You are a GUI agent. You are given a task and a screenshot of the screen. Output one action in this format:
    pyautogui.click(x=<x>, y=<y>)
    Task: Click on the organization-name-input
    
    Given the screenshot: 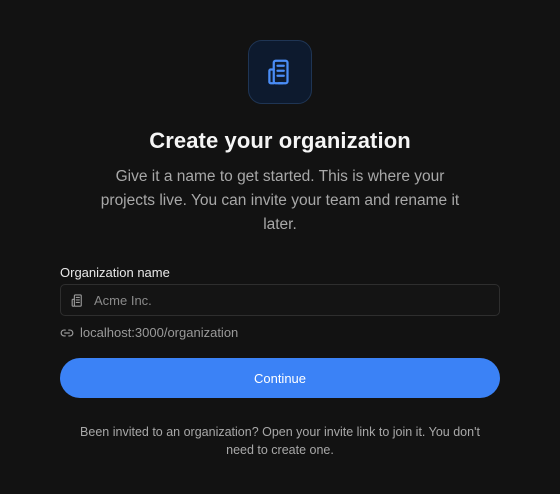 What is the action you would take?
    pyautogui.click(x=296, y=300)
    